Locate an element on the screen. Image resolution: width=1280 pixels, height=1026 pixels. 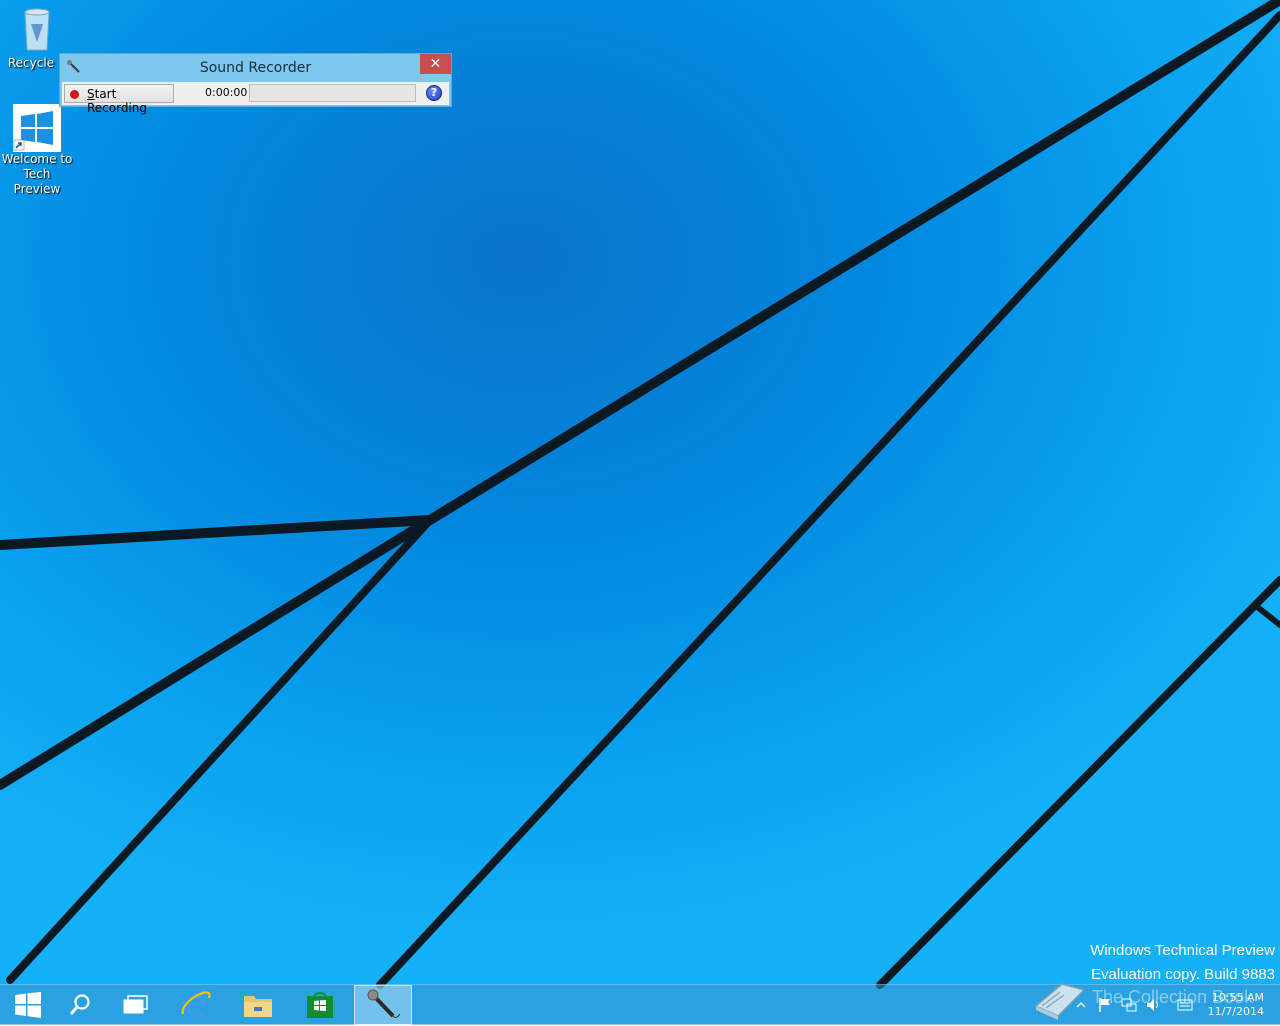
windows-logo-icon is located at coordinates (37, 128).